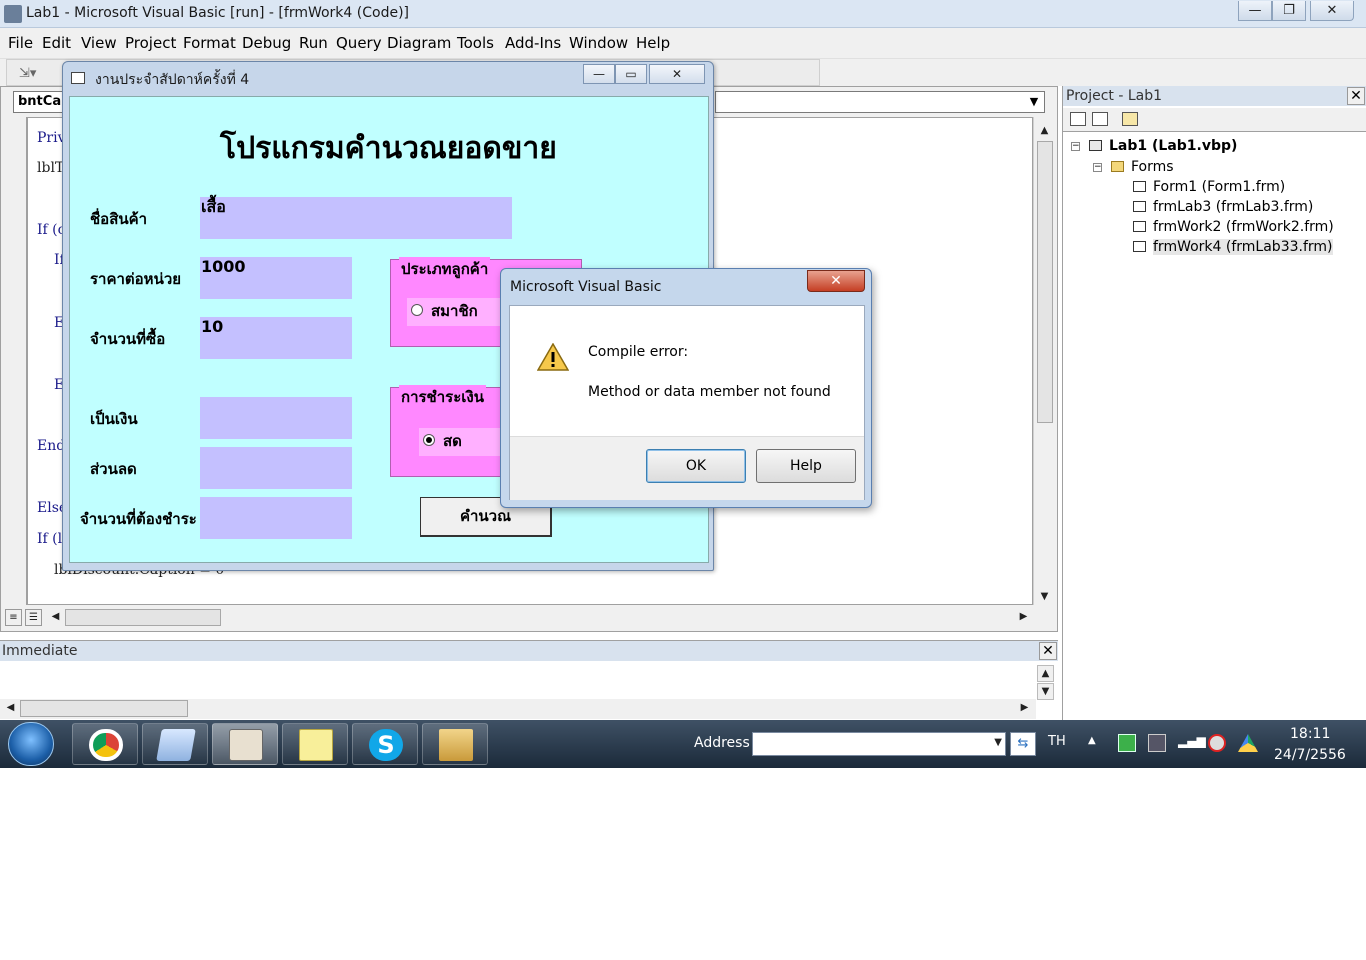  I want to click on clock-time: 18:11, so click(1310, 734).